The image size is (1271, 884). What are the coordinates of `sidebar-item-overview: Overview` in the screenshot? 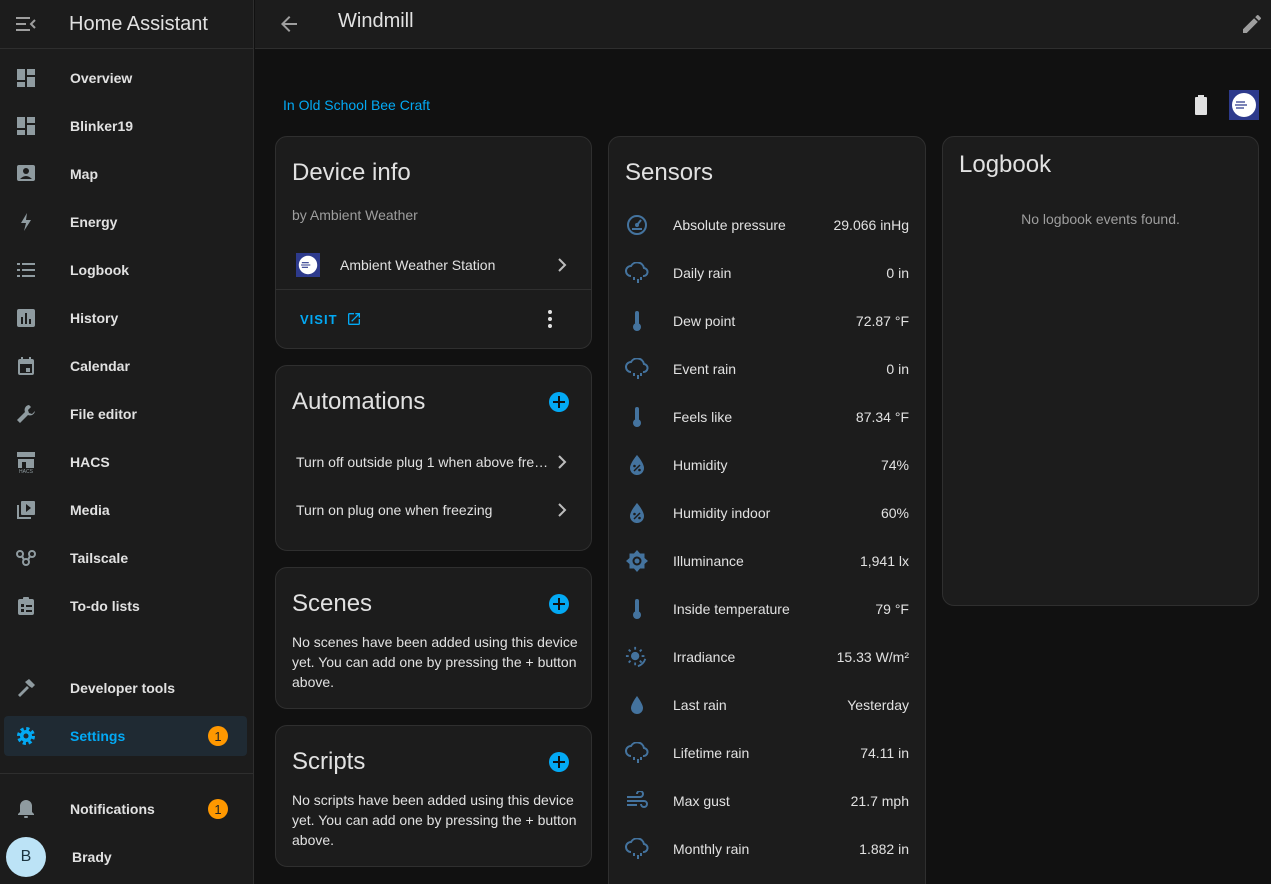 It's located at (125, 78).